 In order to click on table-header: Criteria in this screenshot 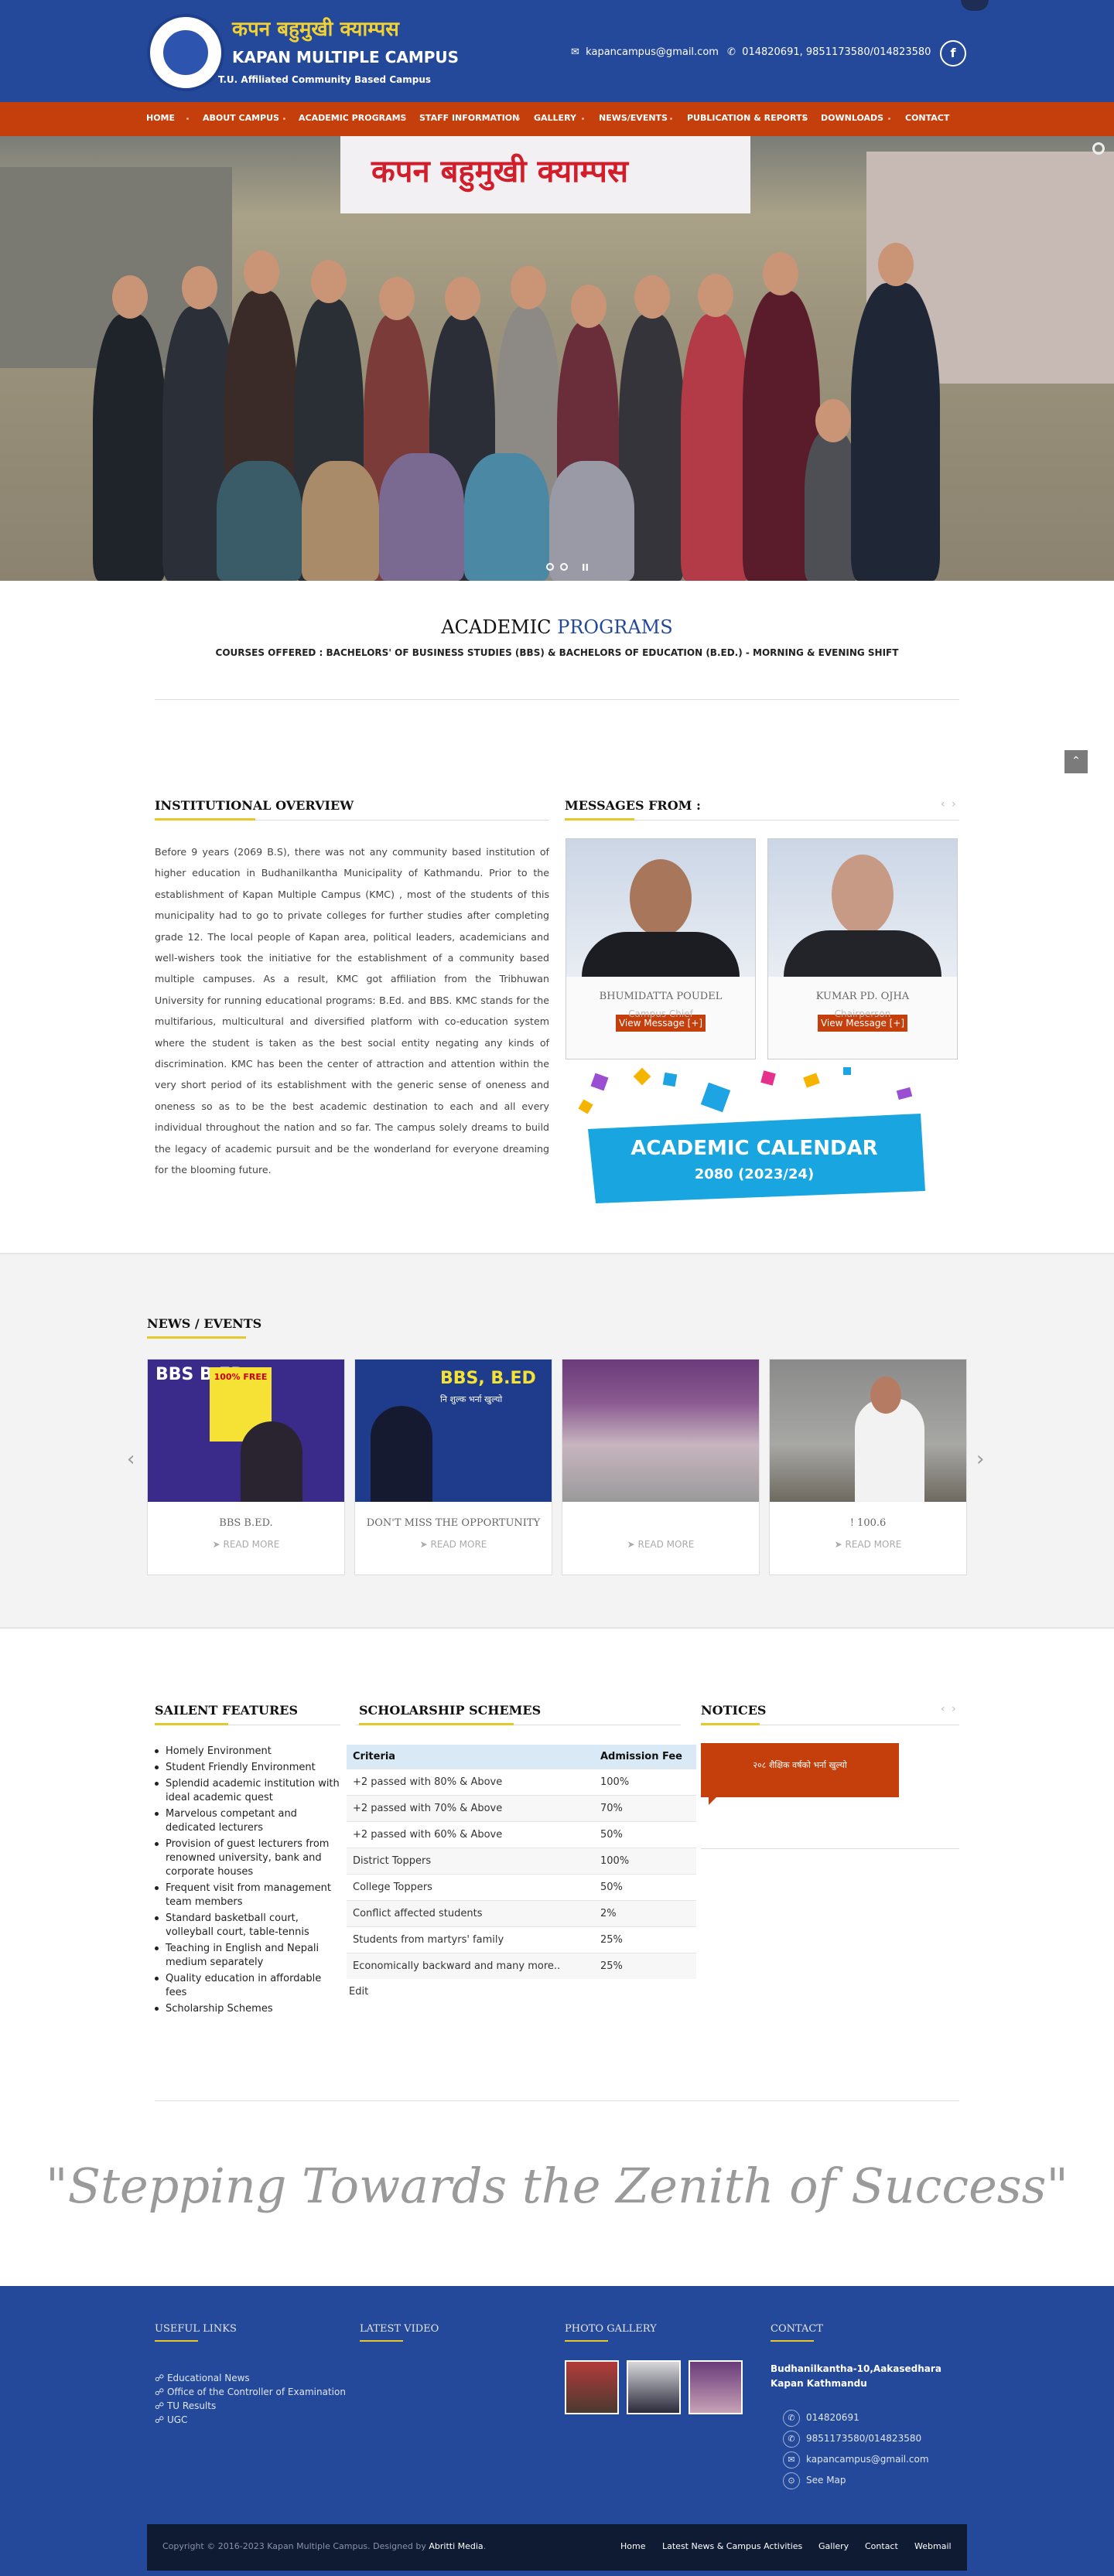, I will do `click(470, 1757)`.